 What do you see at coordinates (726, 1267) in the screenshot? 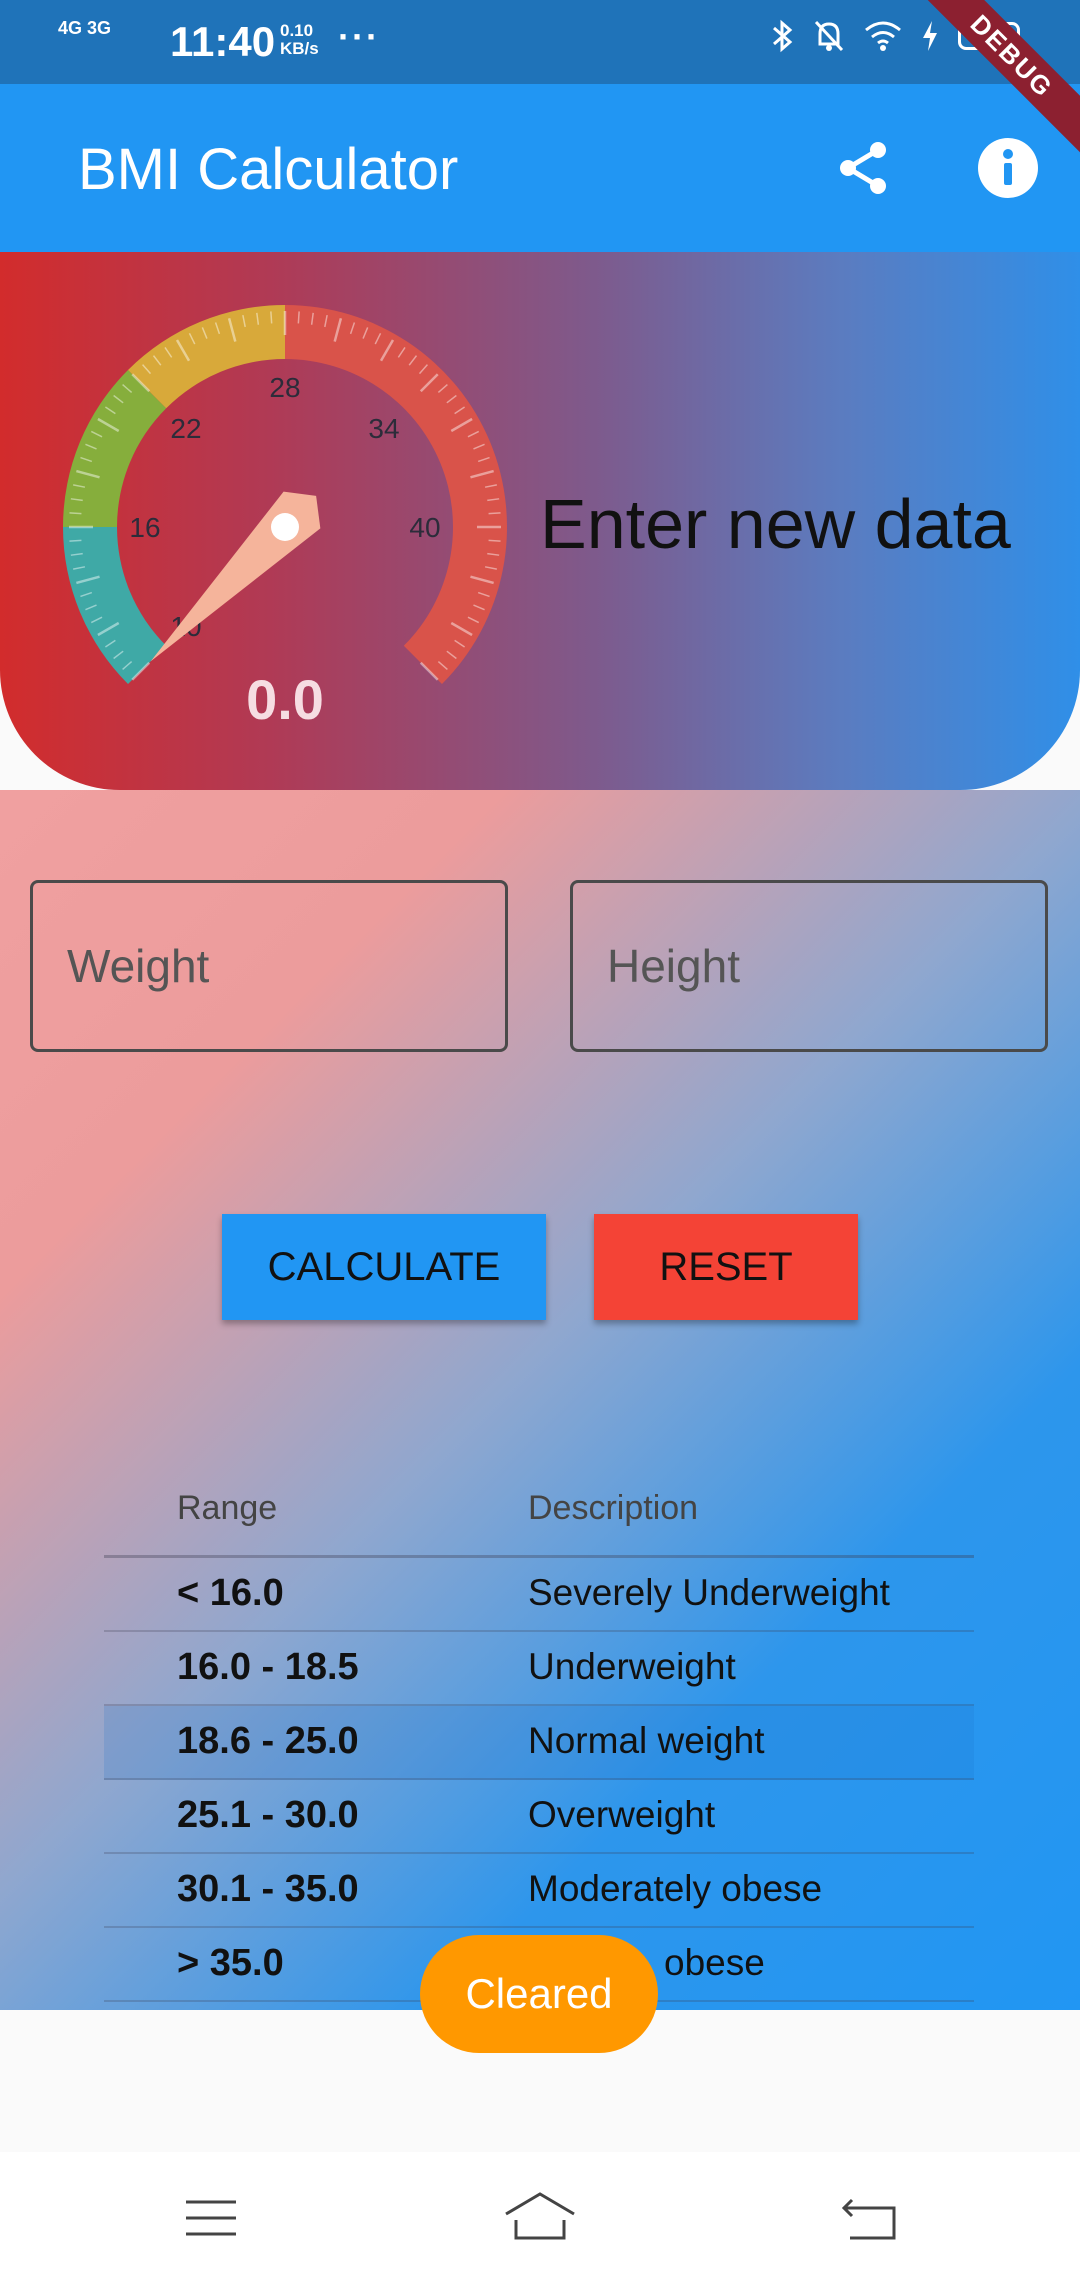
I see `reset-button: RESET` at bounding box center [726, 1267].